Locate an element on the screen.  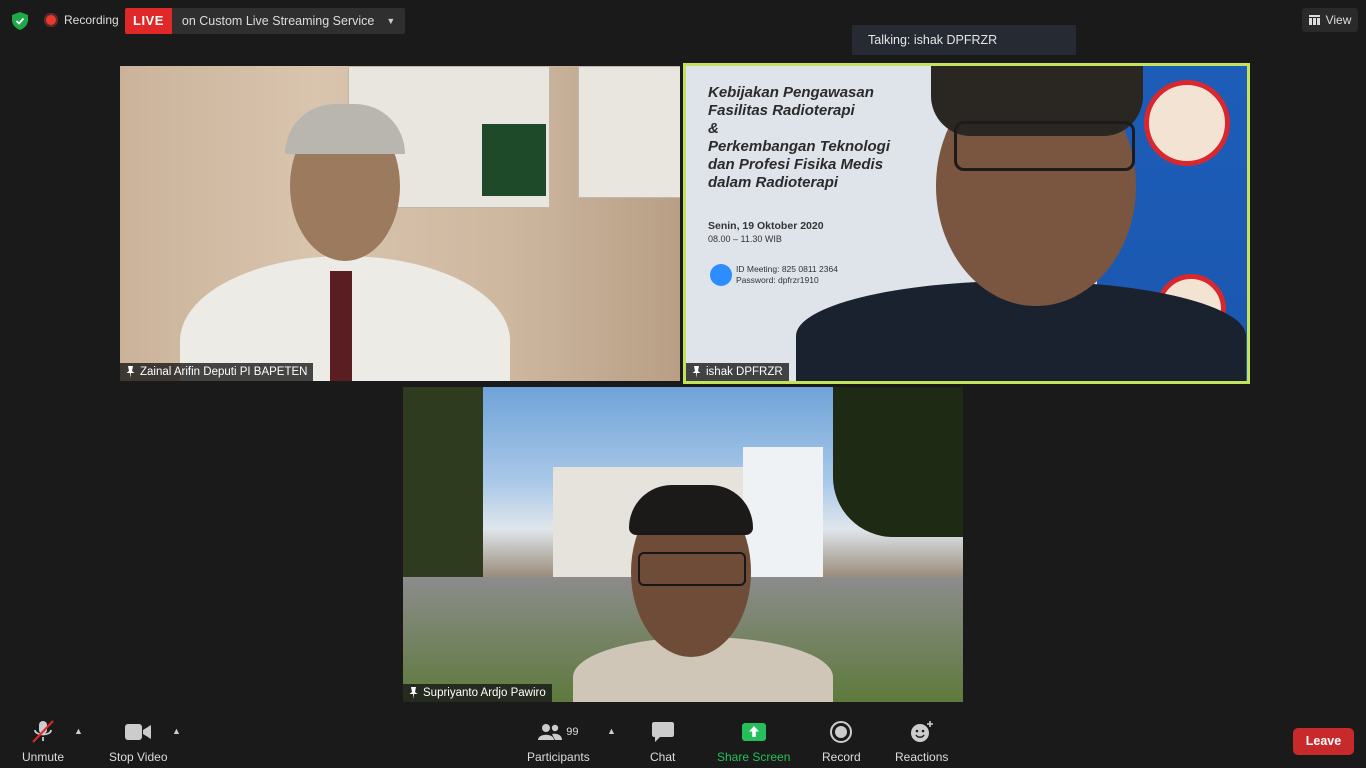
grid-view-icon is located at coordinates (1314, 20).